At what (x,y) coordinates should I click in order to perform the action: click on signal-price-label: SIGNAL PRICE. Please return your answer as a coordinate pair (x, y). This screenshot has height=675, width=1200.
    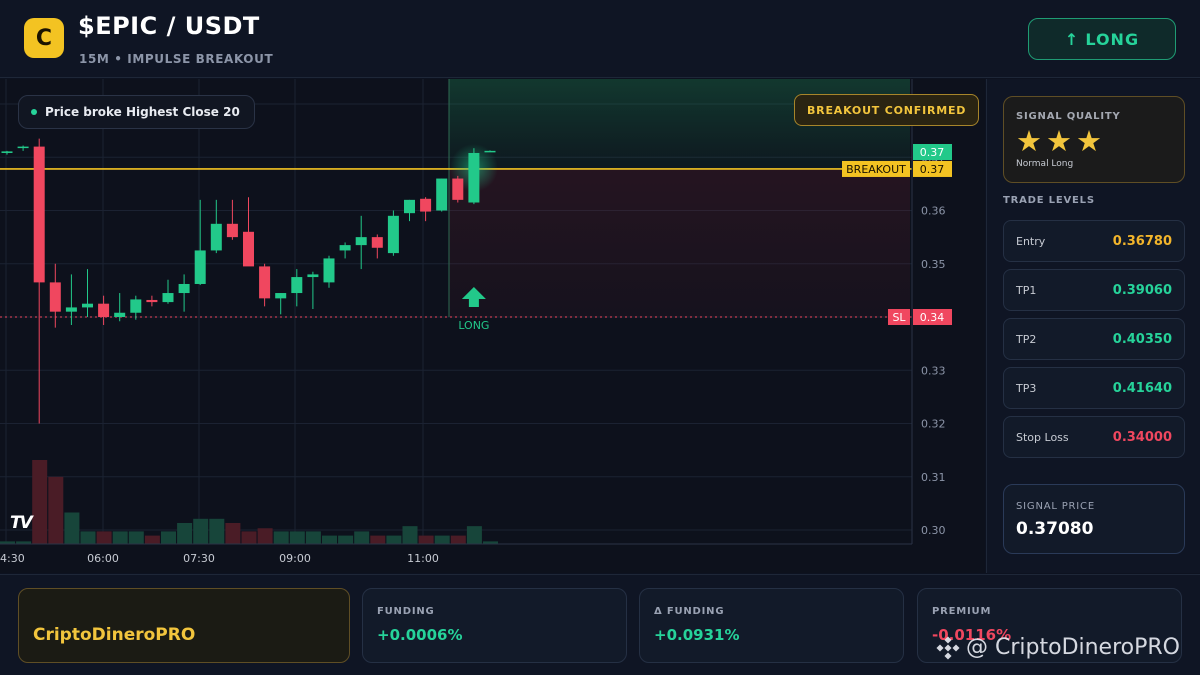
    Looking at the image, I should click on (1055, 506).